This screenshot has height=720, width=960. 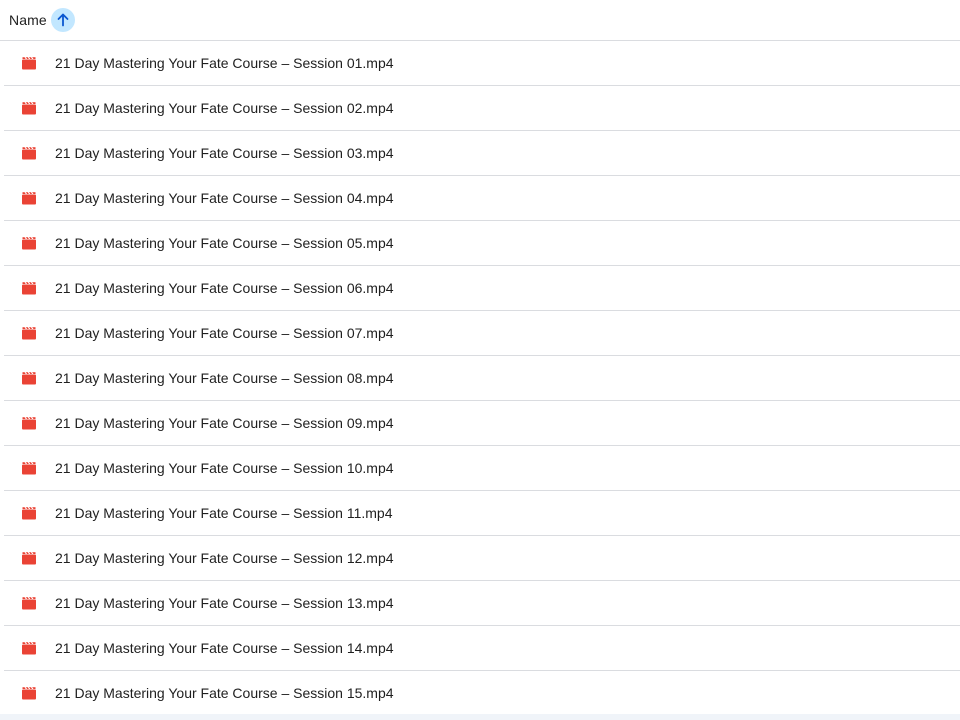 I want to click on bottom-scroll-edge, so click(x=480, y=717).